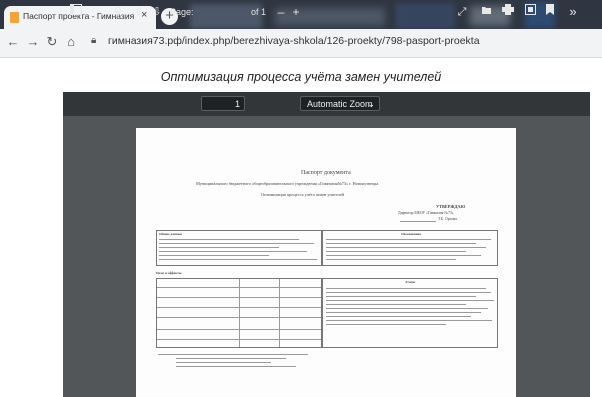 This screenshot has height=397, width=602. Describe the element at coordinates (530, 12) in the screenshot. I see `download-icon` at that location.